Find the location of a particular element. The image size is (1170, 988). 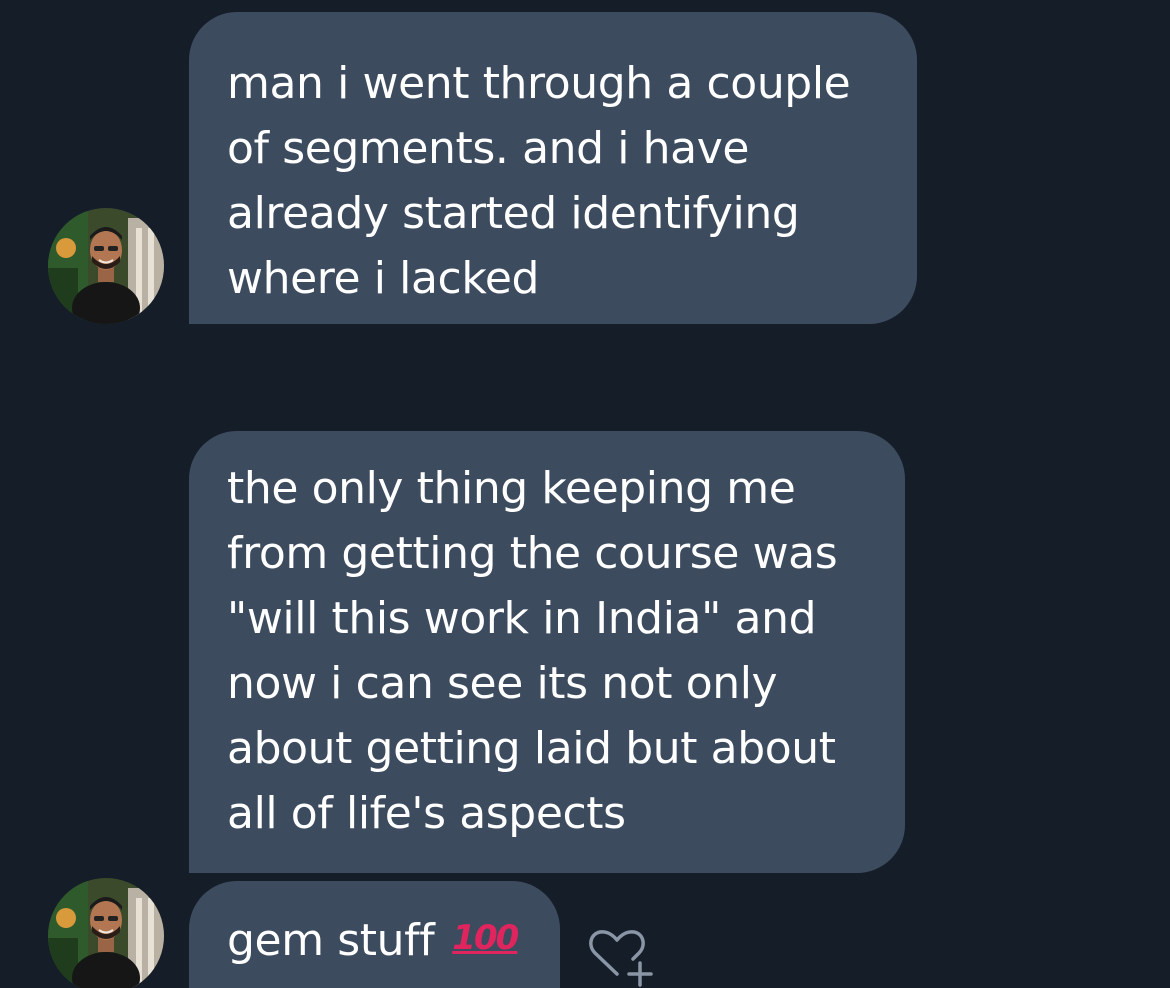

message-line: from getting the course was is located at coordinates (532, 553).